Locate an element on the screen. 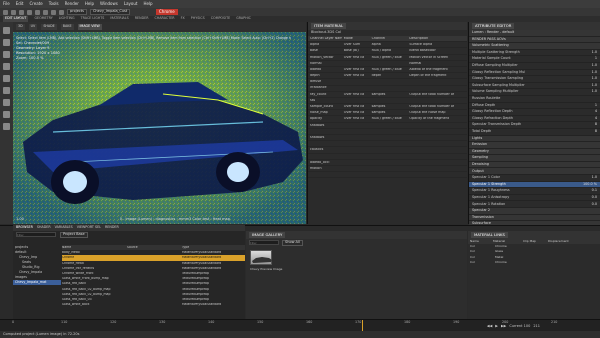 Image resolution: width=600 pixels, height=338 pixels. attribute-section: Lumen : Render - default is located at coordinates (534, 33).